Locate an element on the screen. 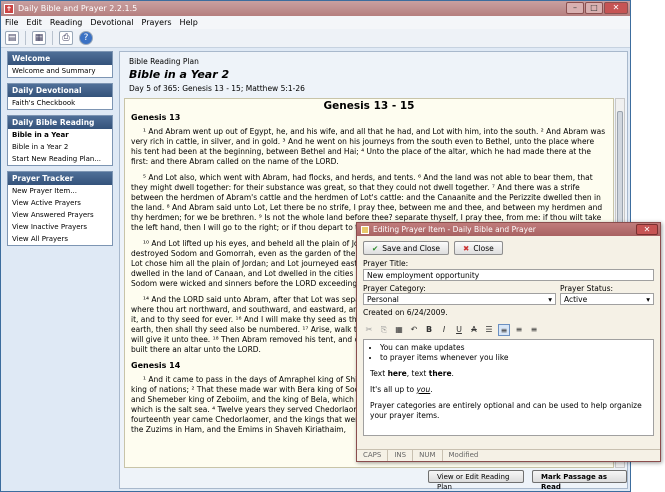 The width and height of the screenshot is (665, 492). menu-devotional: Devotional is located at coordinates (111, 22).